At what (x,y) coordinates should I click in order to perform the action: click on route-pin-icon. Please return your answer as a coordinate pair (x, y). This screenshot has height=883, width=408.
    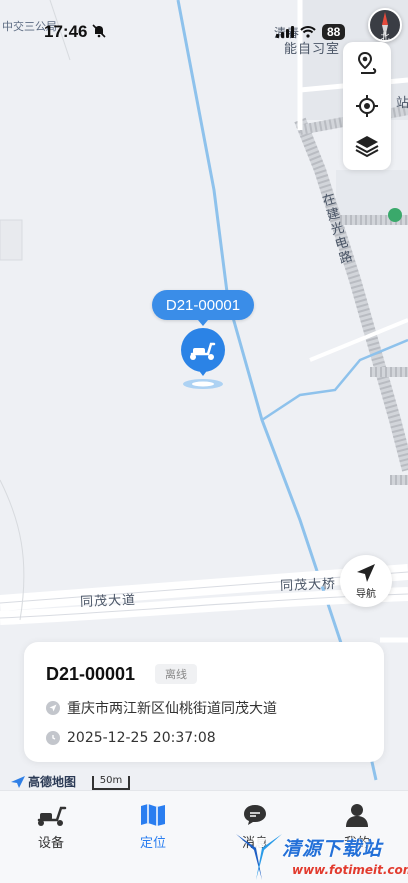
    Looking at the image, I should click on (367, 62).